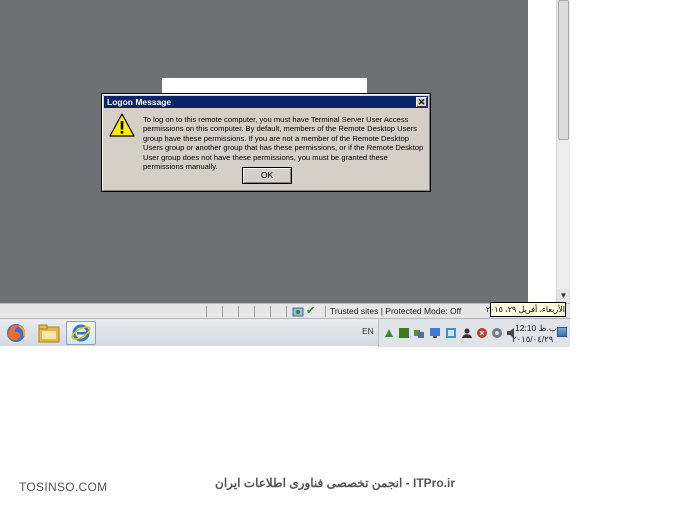 This screenshot has width=678, height=508. I want to click on dialog-title: Logon Message, so click(139, 102).